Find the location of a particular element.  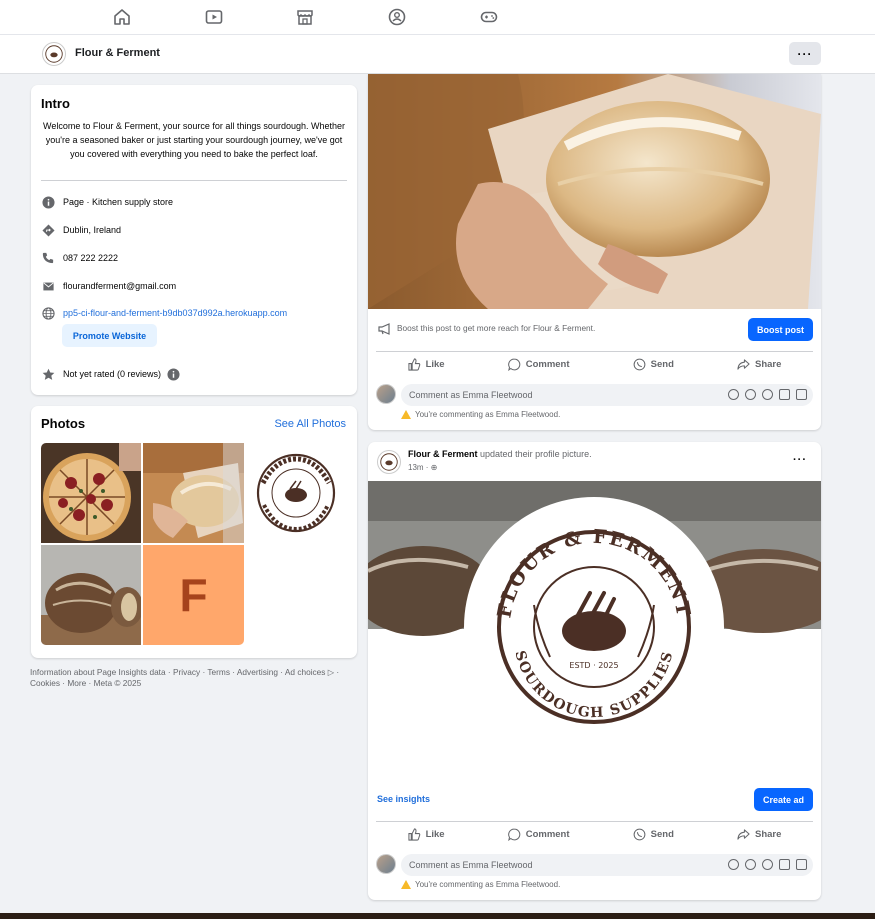

share-icon is located at coordinates (743, 834).